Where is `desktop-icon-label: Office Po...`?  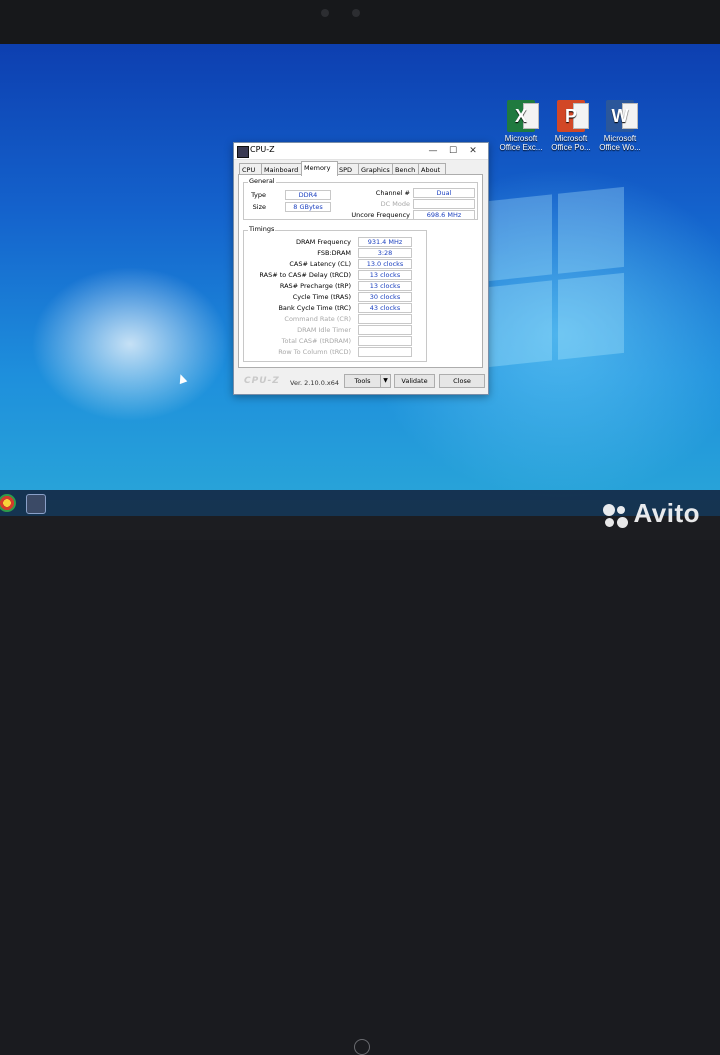
desktop-icon-label: Office Po... is located at coordinates (571, 147).